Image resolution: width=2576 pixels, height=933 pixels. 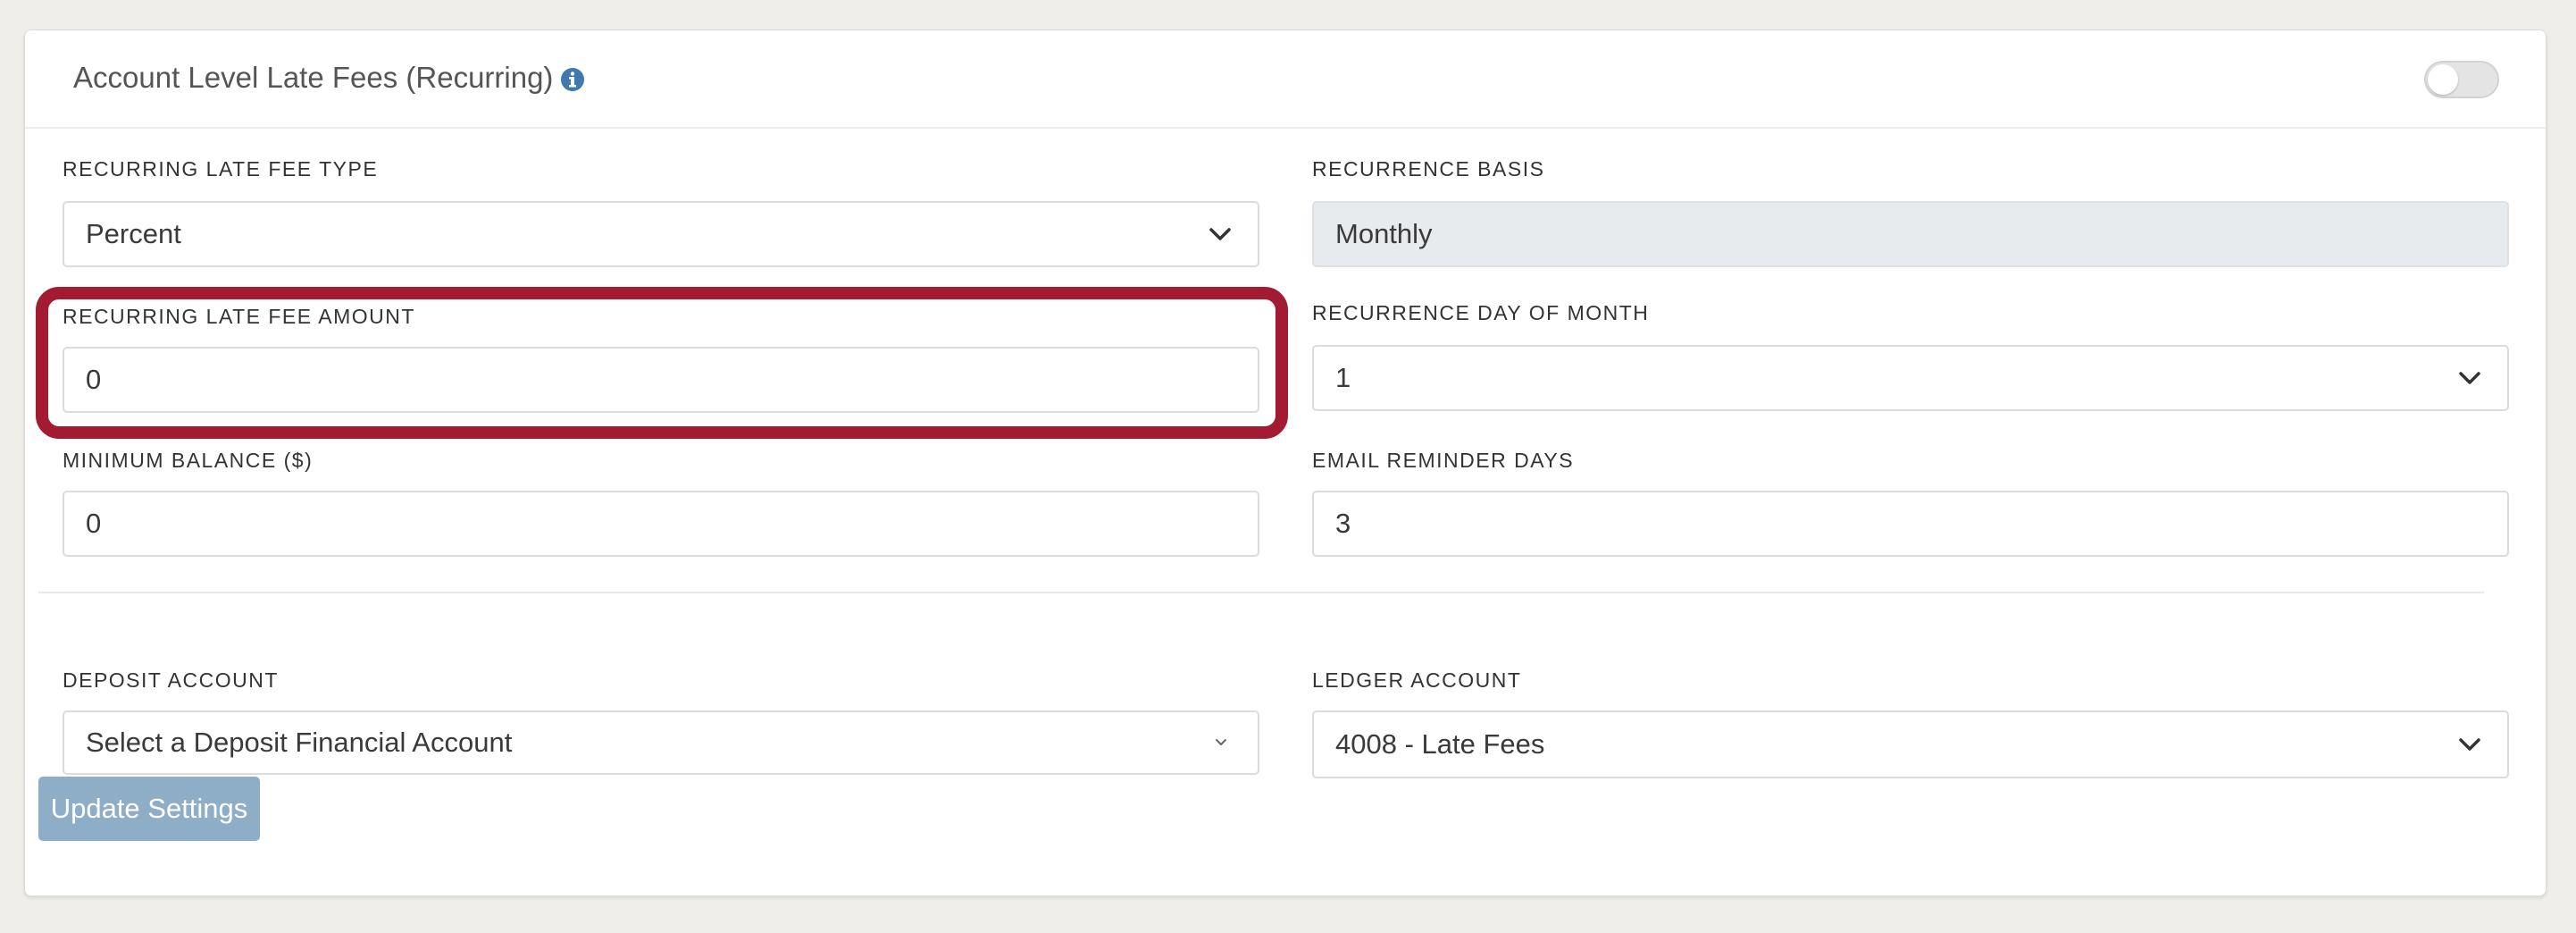 I want to click on panel-title-text: Account Level Late Fees (Recurring), so click(x=314, y=77).